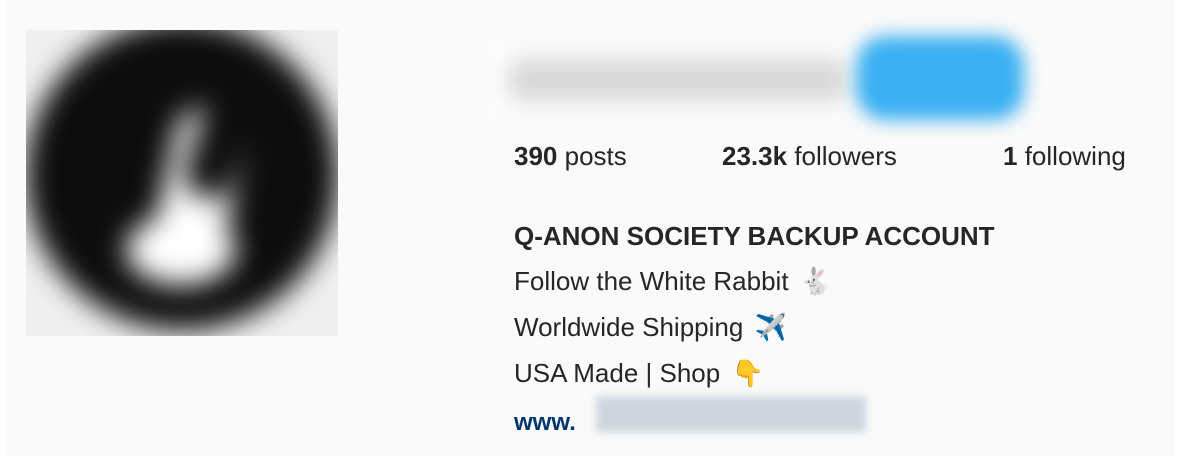  What do you see at coordinates (678, 80) in the screenshot?
I see `username-text-redacted` at bounding box center [678, 80].